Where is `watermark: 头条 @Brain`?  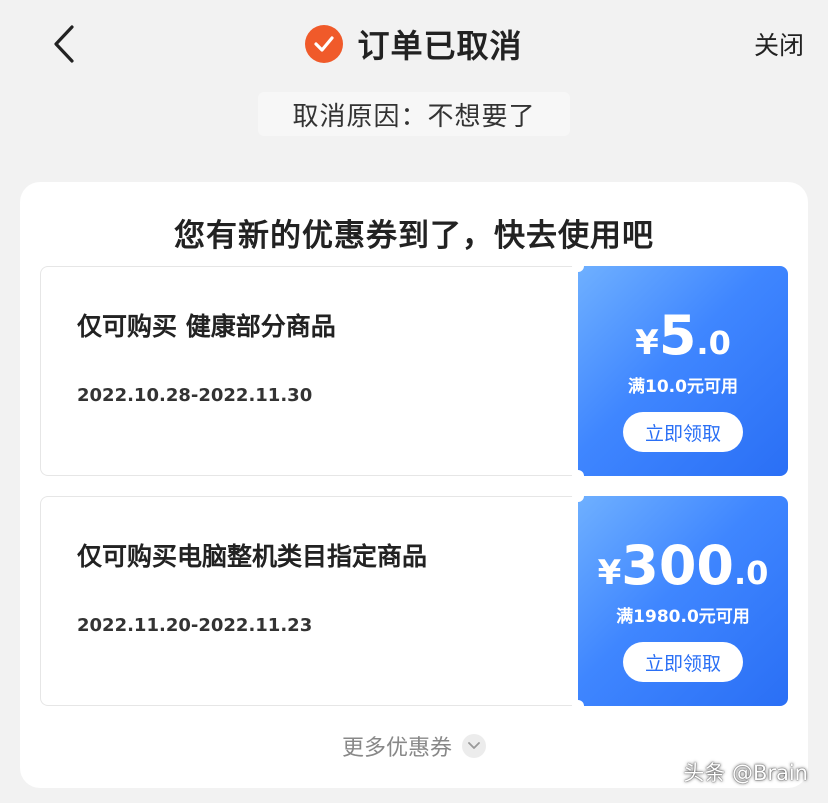 watermark: 头条 @Brain is located at coordinates (745, 773).